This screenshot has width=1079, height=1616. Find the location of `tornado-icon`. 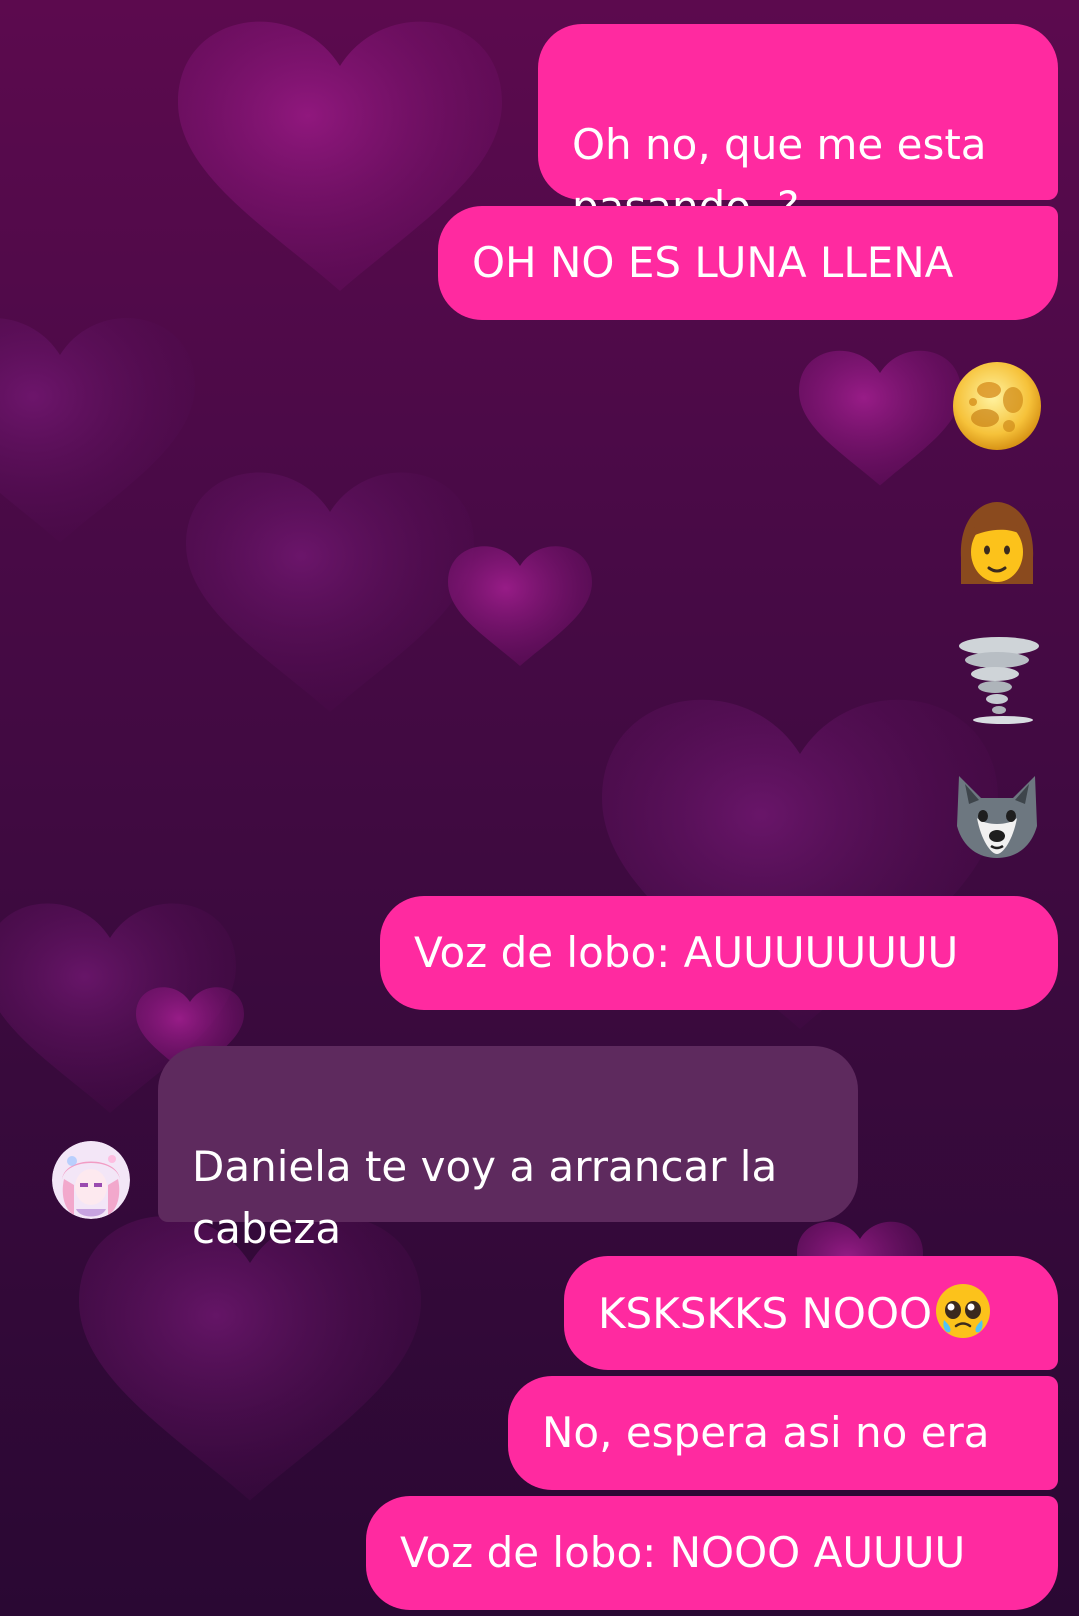

tornado-icon is located at coordinates (999, 680).